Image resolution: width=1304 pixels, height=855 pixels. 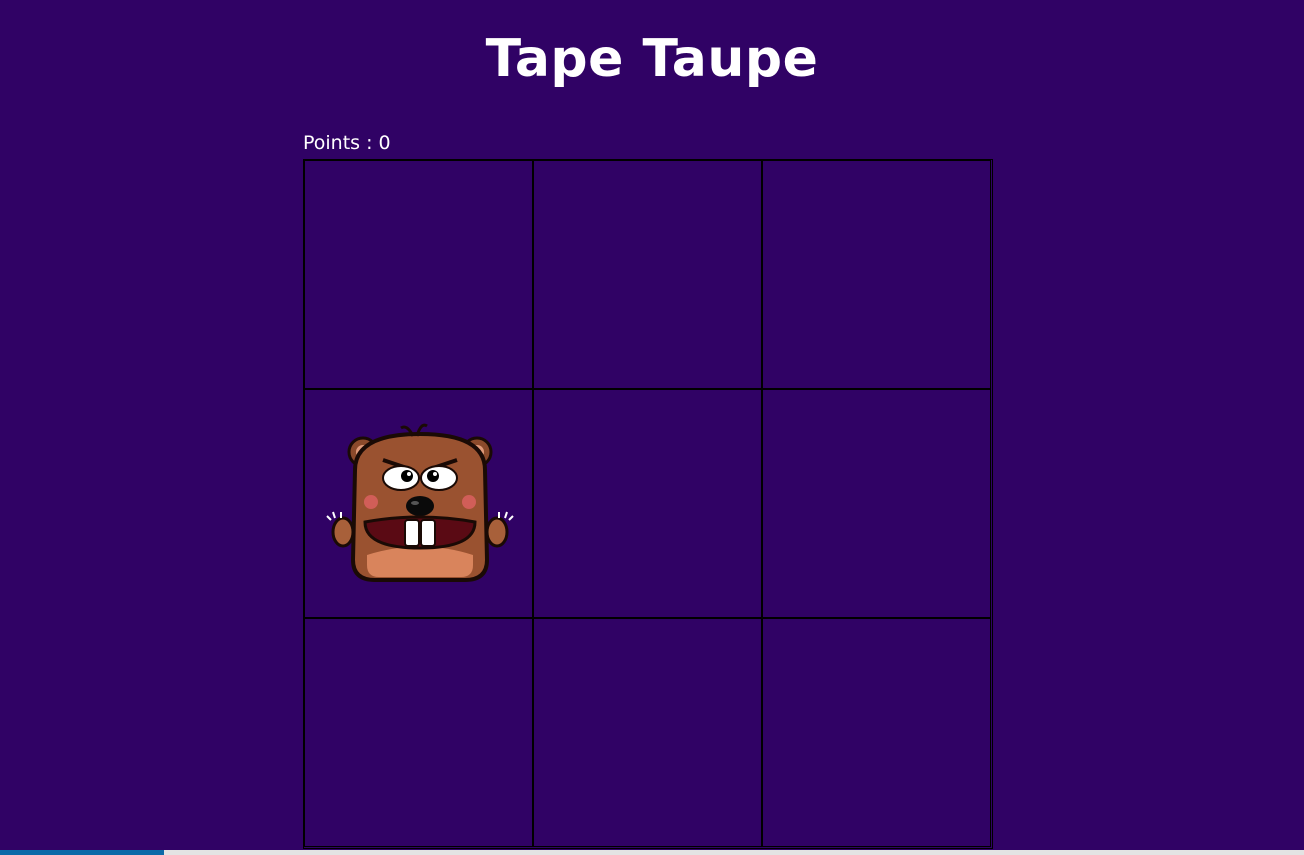 What do you see at coordinates (652, 59) in the screenshot?
I see `game-title: Tape Taupe` at bounding box center [652, 59].